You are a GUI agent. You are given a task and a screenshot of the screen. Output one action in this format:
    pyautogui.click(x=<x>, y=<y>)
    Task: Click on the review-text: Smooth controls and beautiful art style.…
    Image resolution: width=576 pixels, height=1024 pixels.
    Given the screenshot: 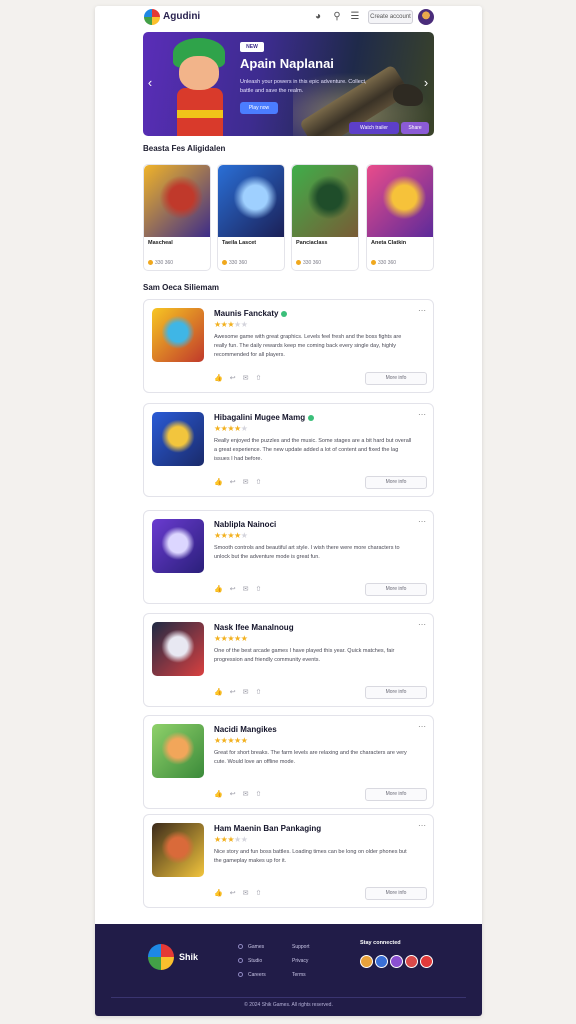 What is the action you would take?
    pyautogui.click(x=307, y=552)
    